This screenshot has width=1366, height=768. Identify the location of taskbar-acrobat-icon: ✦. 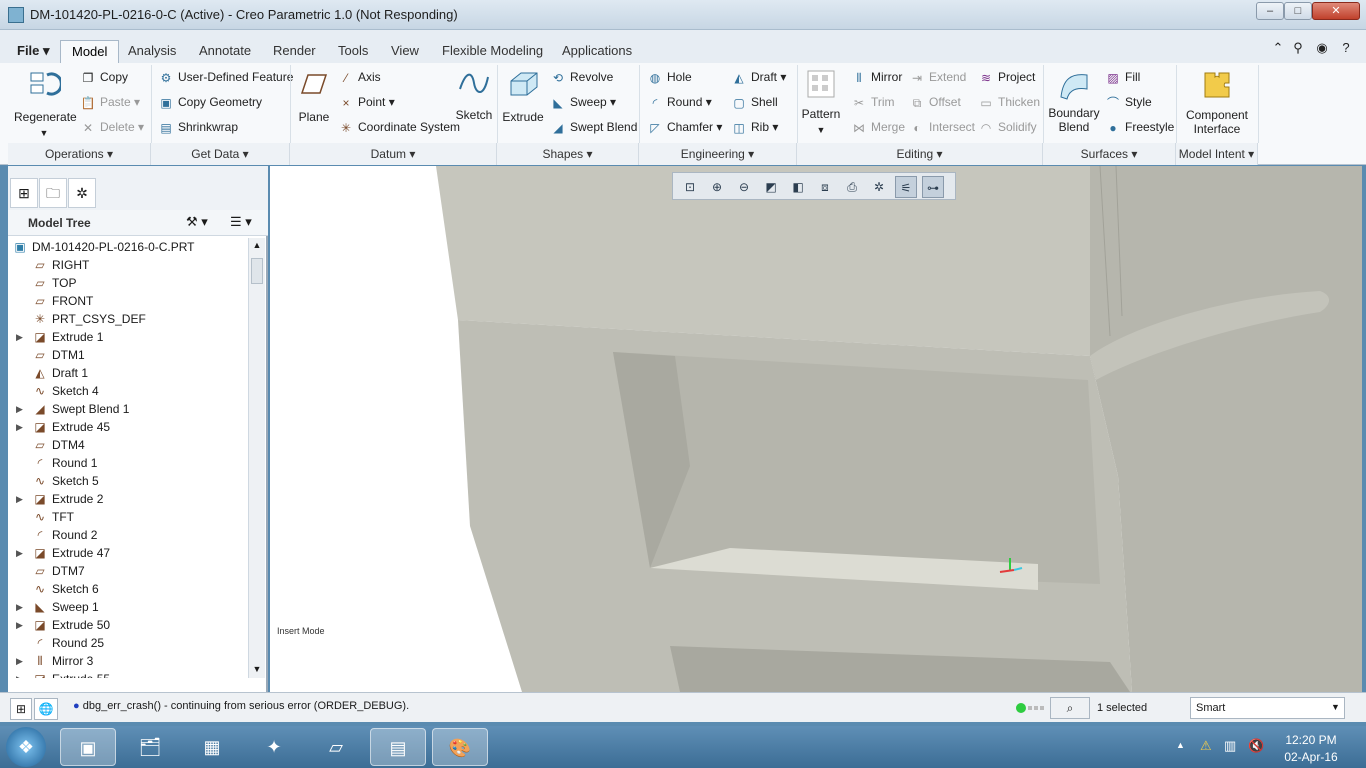
(274, 747).